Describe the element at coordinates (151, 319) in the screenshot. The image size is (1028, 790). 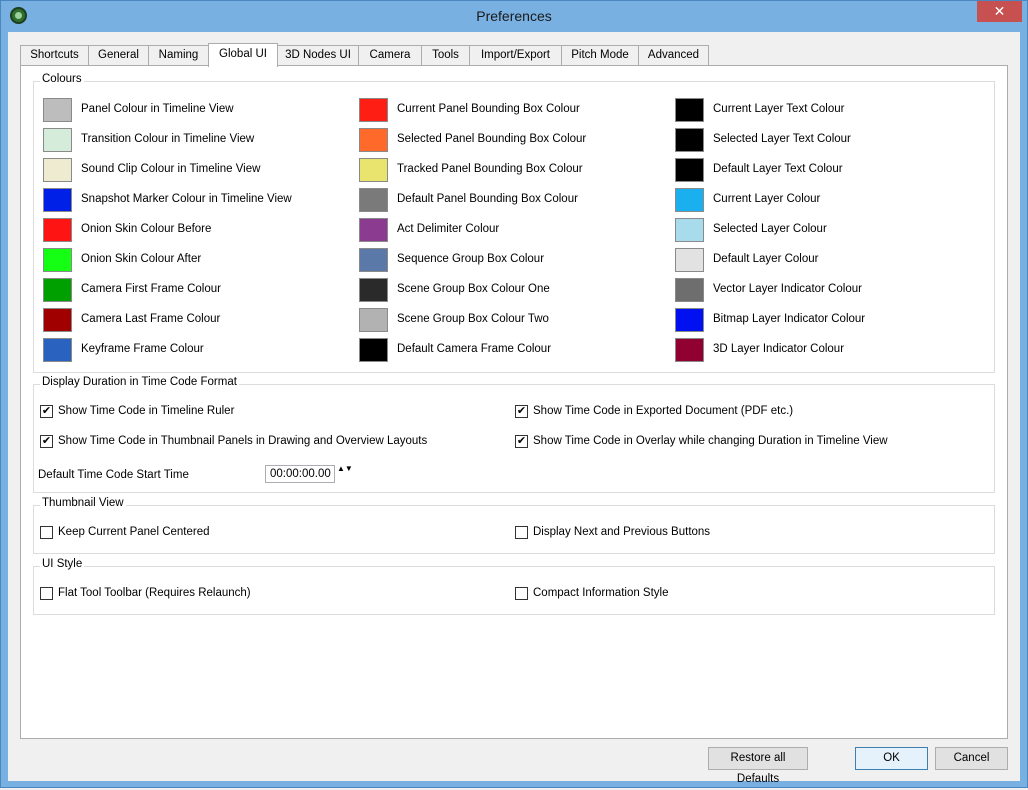
I see `swatch-label: Camera Last Frame Colour` at that location.